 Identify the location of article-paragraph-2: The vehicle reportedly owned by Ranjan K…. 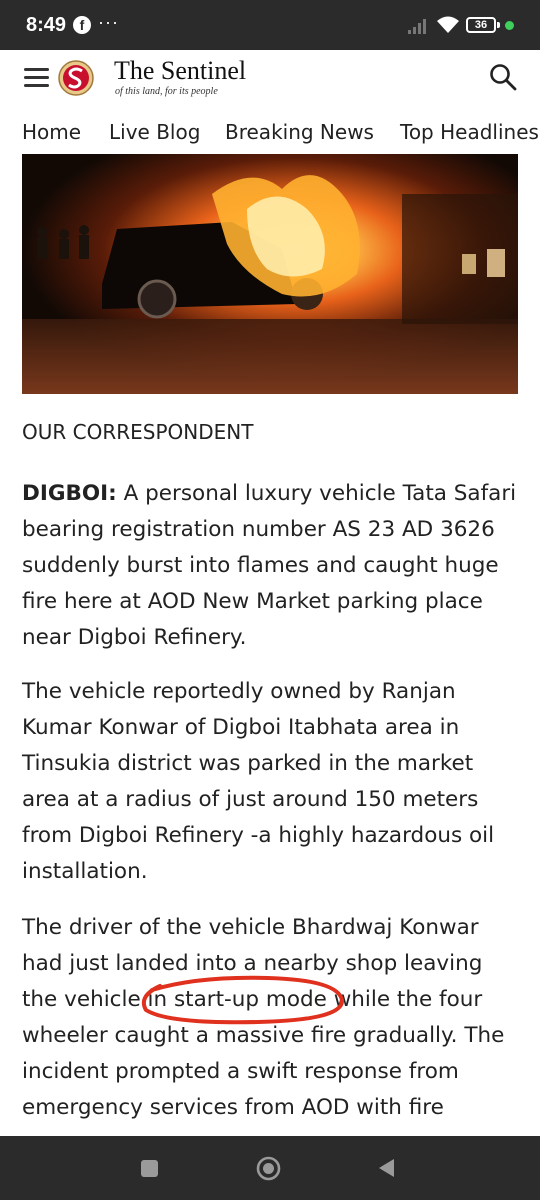
(258, 781).